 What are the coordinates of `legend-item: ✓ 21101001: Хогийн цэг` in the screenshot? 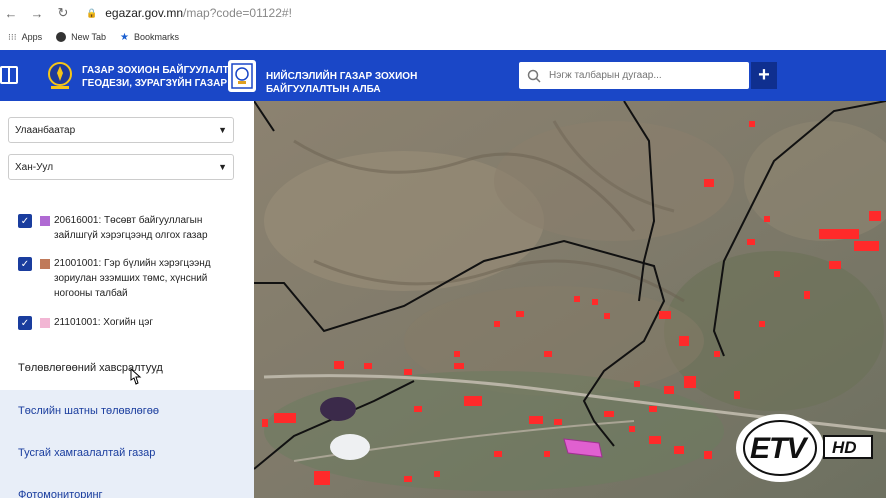 It's located at (128, 322).